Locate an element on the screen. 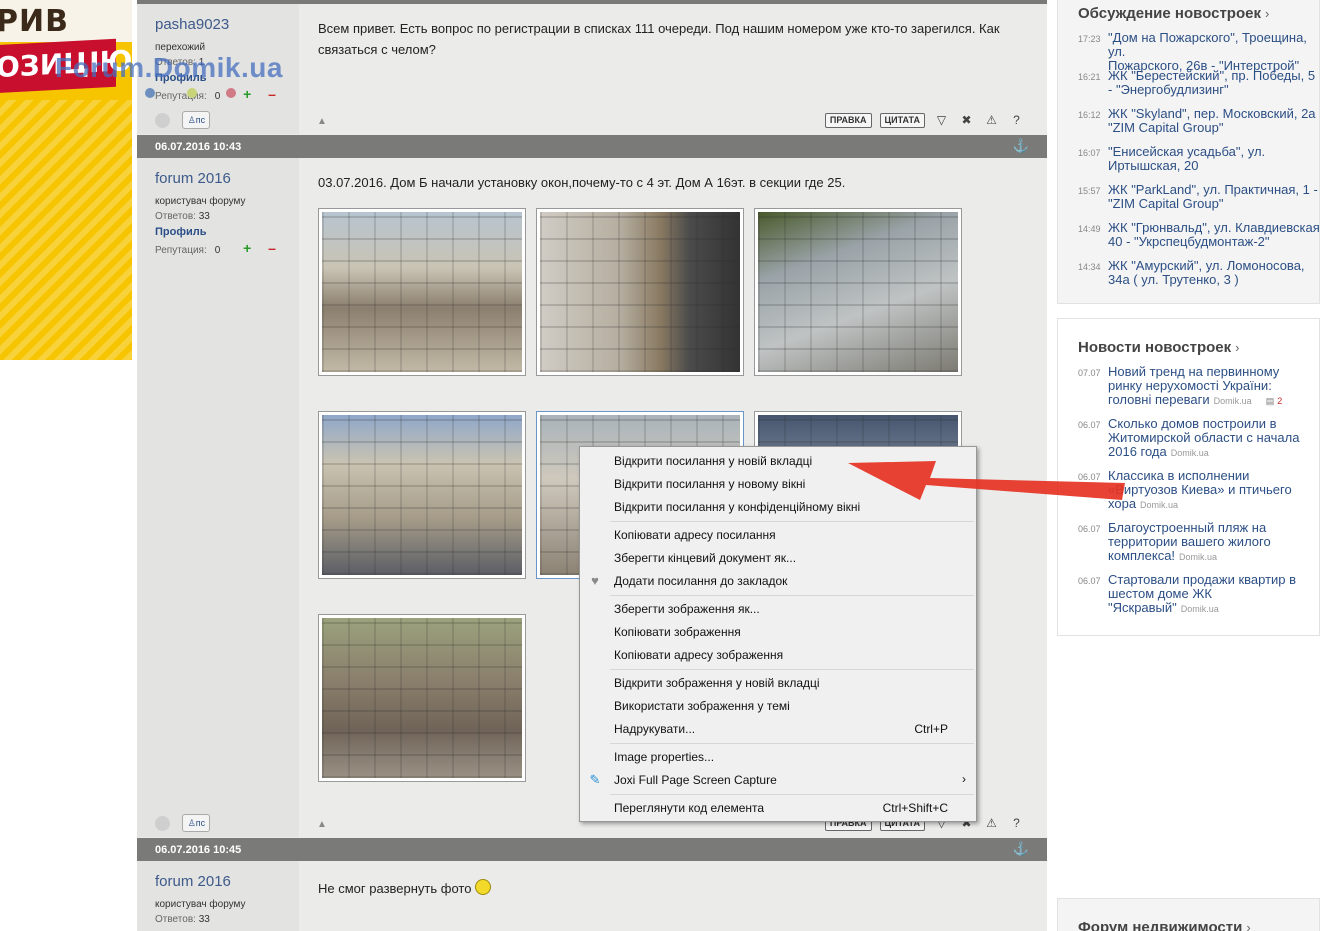  site-watermark: Forum.Domik.ua is located at coordinates (169, 67).